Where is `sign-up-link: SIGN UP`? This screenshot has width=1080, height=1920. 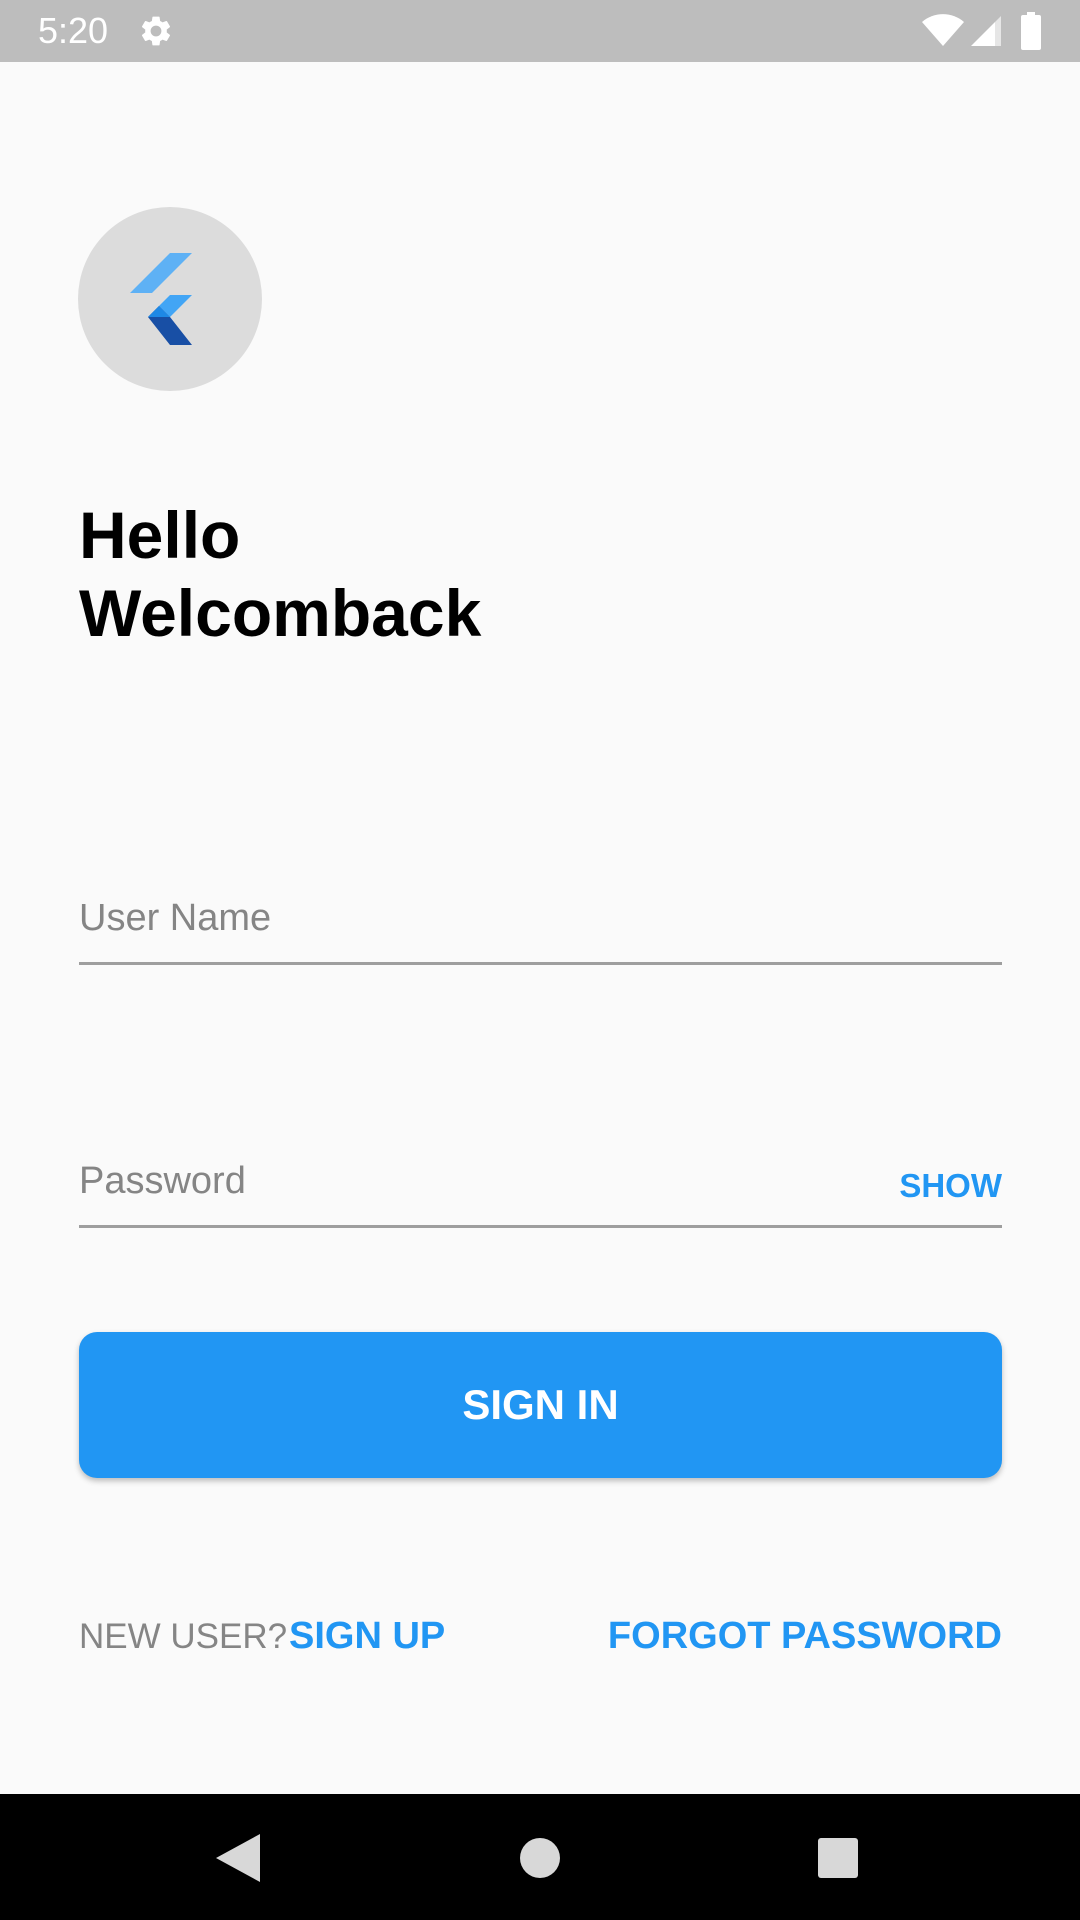
sign-up-link: SIGN UP is located at coordinates (367, 1636).